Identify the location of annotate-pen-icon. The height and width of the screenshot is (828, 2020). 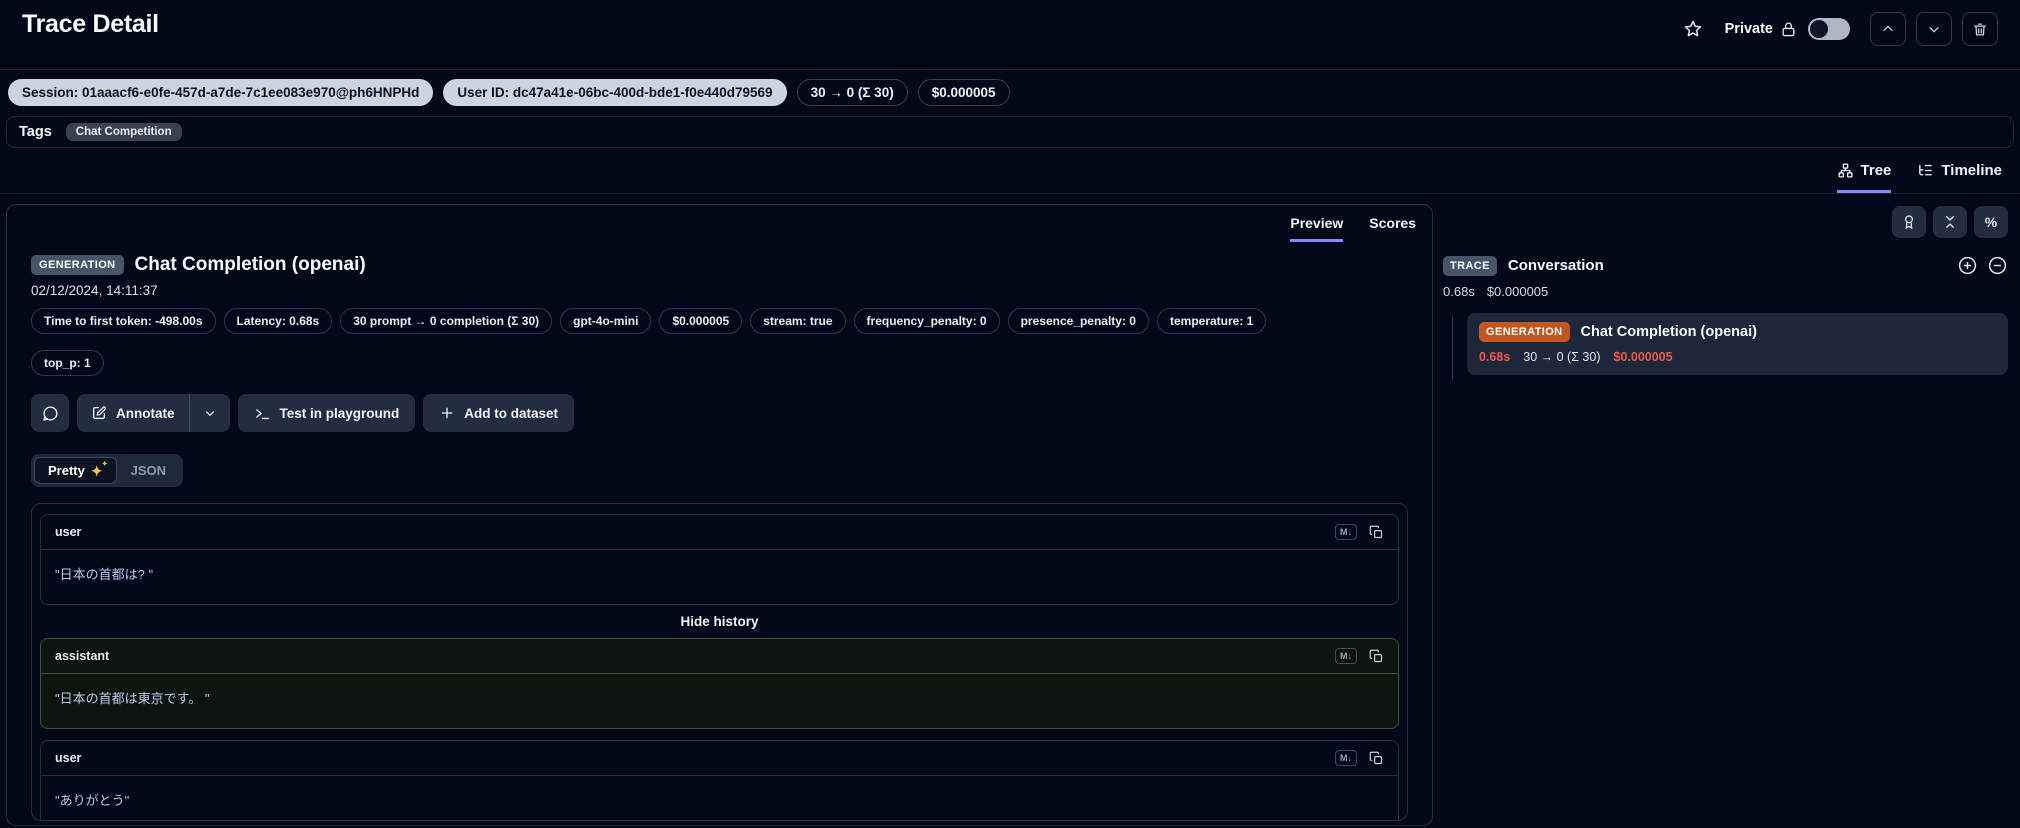
(99, 413).